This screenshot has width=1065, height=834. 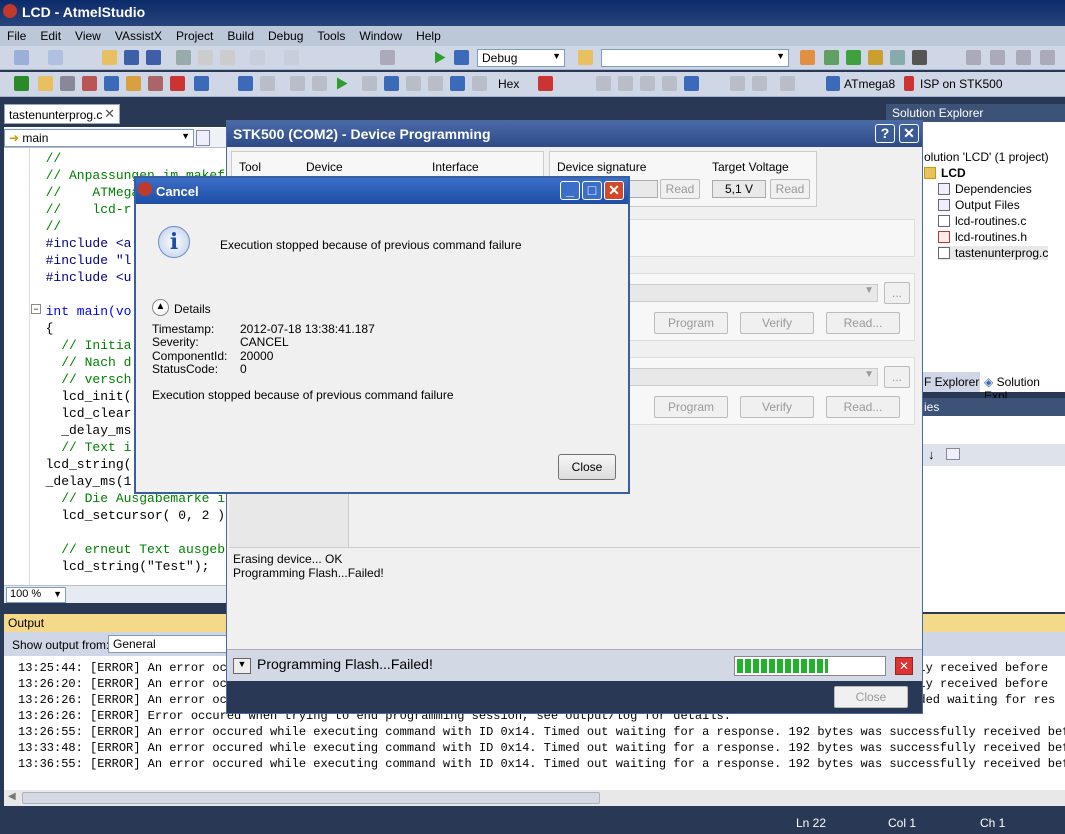 I want to click on project-node: LCD, so click(x=945, y=173).